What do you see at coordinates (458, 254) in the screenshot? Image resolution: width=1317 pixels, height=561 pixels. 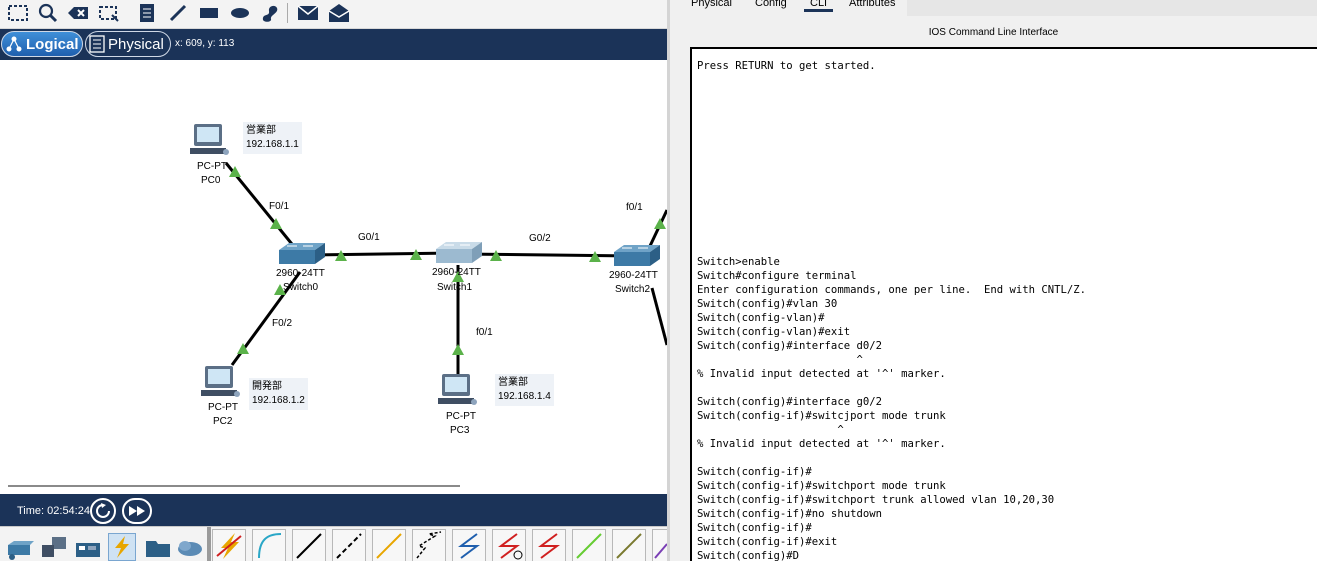 I see `switch1-device-icon` at bounding box center [458, 254].